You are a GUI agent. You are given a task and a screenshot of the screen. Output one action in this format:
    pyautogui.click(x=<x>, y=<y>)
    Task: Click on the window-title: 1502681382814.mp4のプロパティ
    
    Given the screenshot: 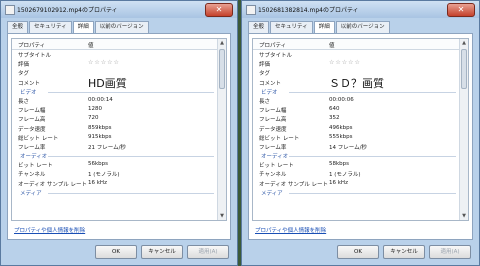 What is the action you would take?
    pyautogui.click(x=308, y=10)
    